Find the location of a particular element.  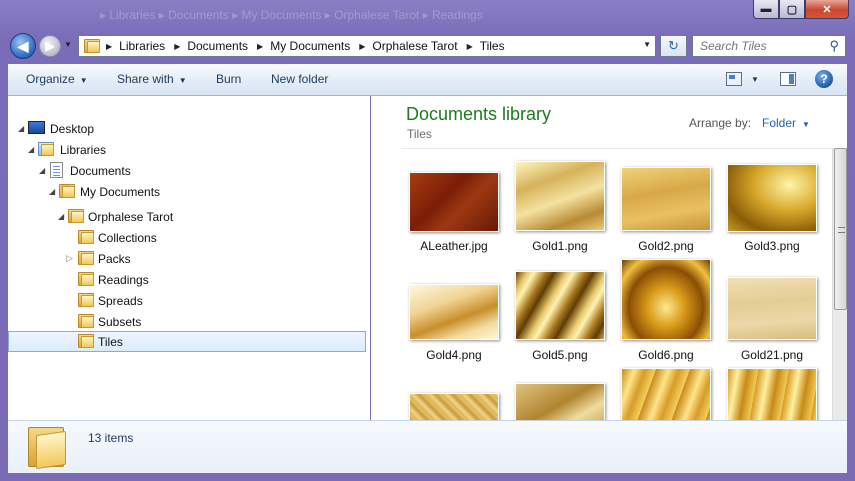

maximize-button: ▢ is located at coordinates (792, 9).